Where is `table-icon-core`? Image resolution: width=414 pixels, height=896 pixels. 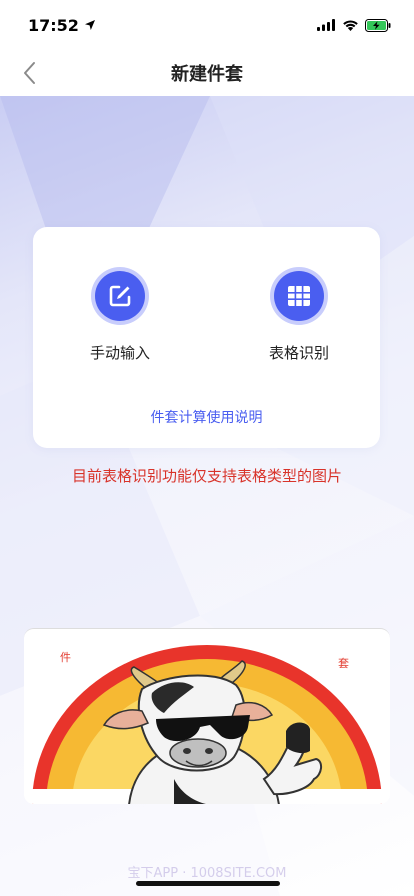
table-icon-core is located at coordinates (299, 296).